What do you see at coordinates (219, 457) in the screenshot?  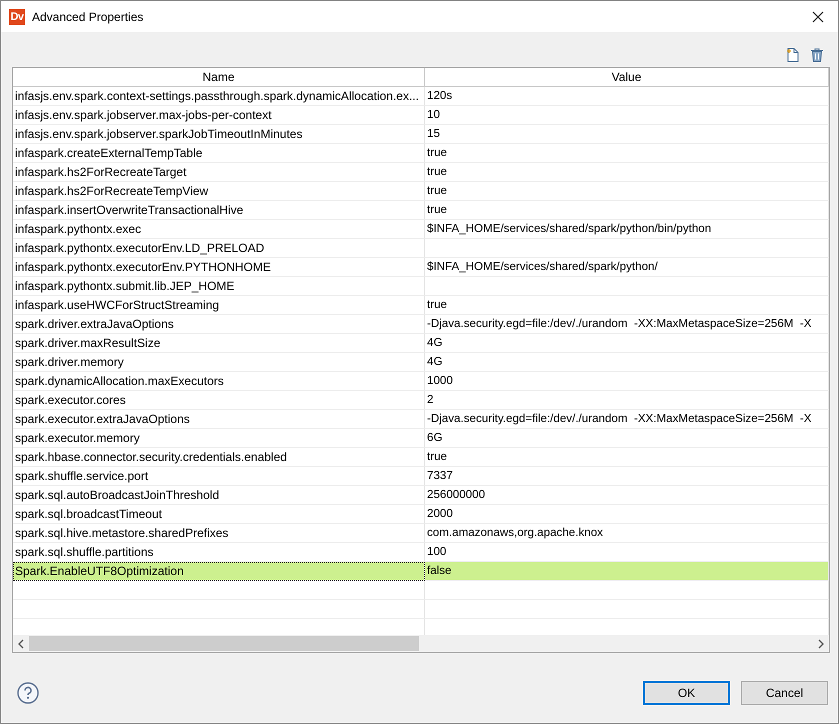 I see `name-cell: spark.hbase.connector.security.credentials.enabled` at bounding box center [219, 457].